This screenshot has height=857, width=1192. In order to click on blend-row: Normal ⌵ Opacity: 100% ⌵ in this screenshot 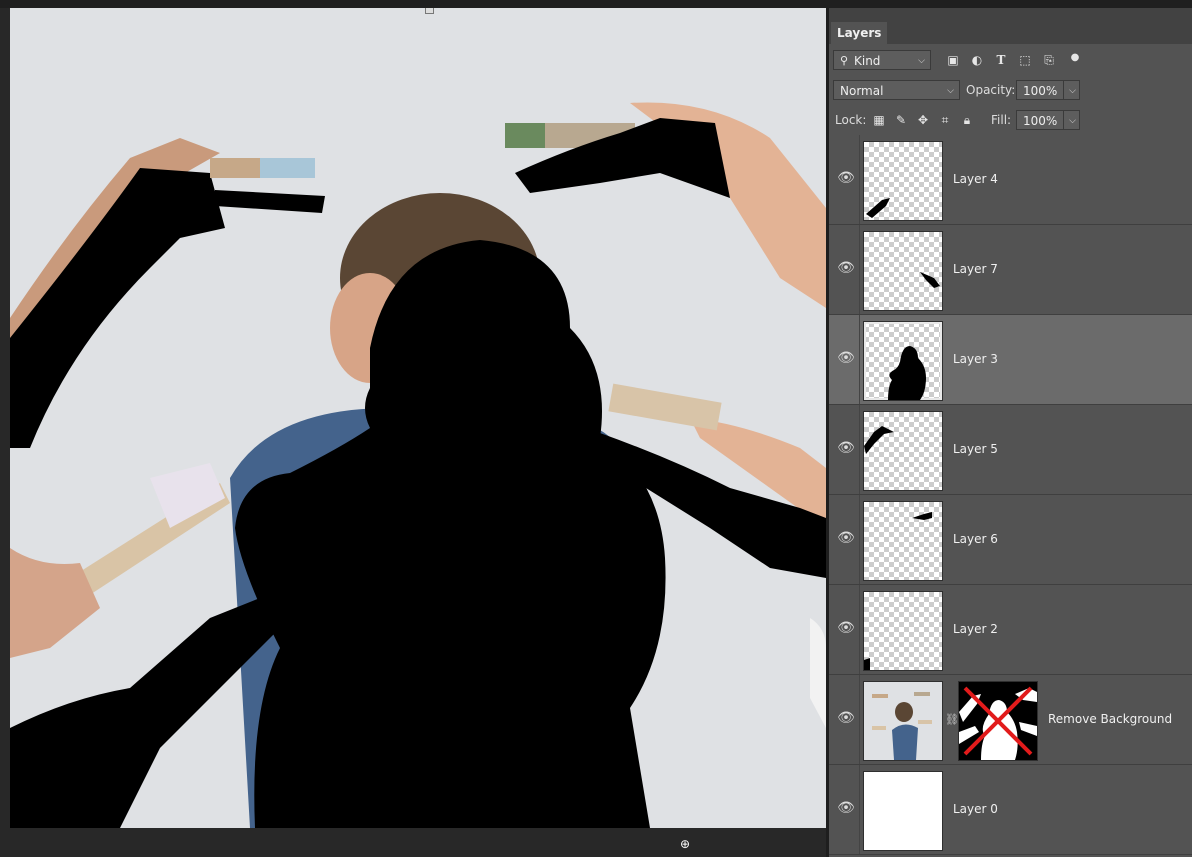, I will do `click(1010, 92)`.